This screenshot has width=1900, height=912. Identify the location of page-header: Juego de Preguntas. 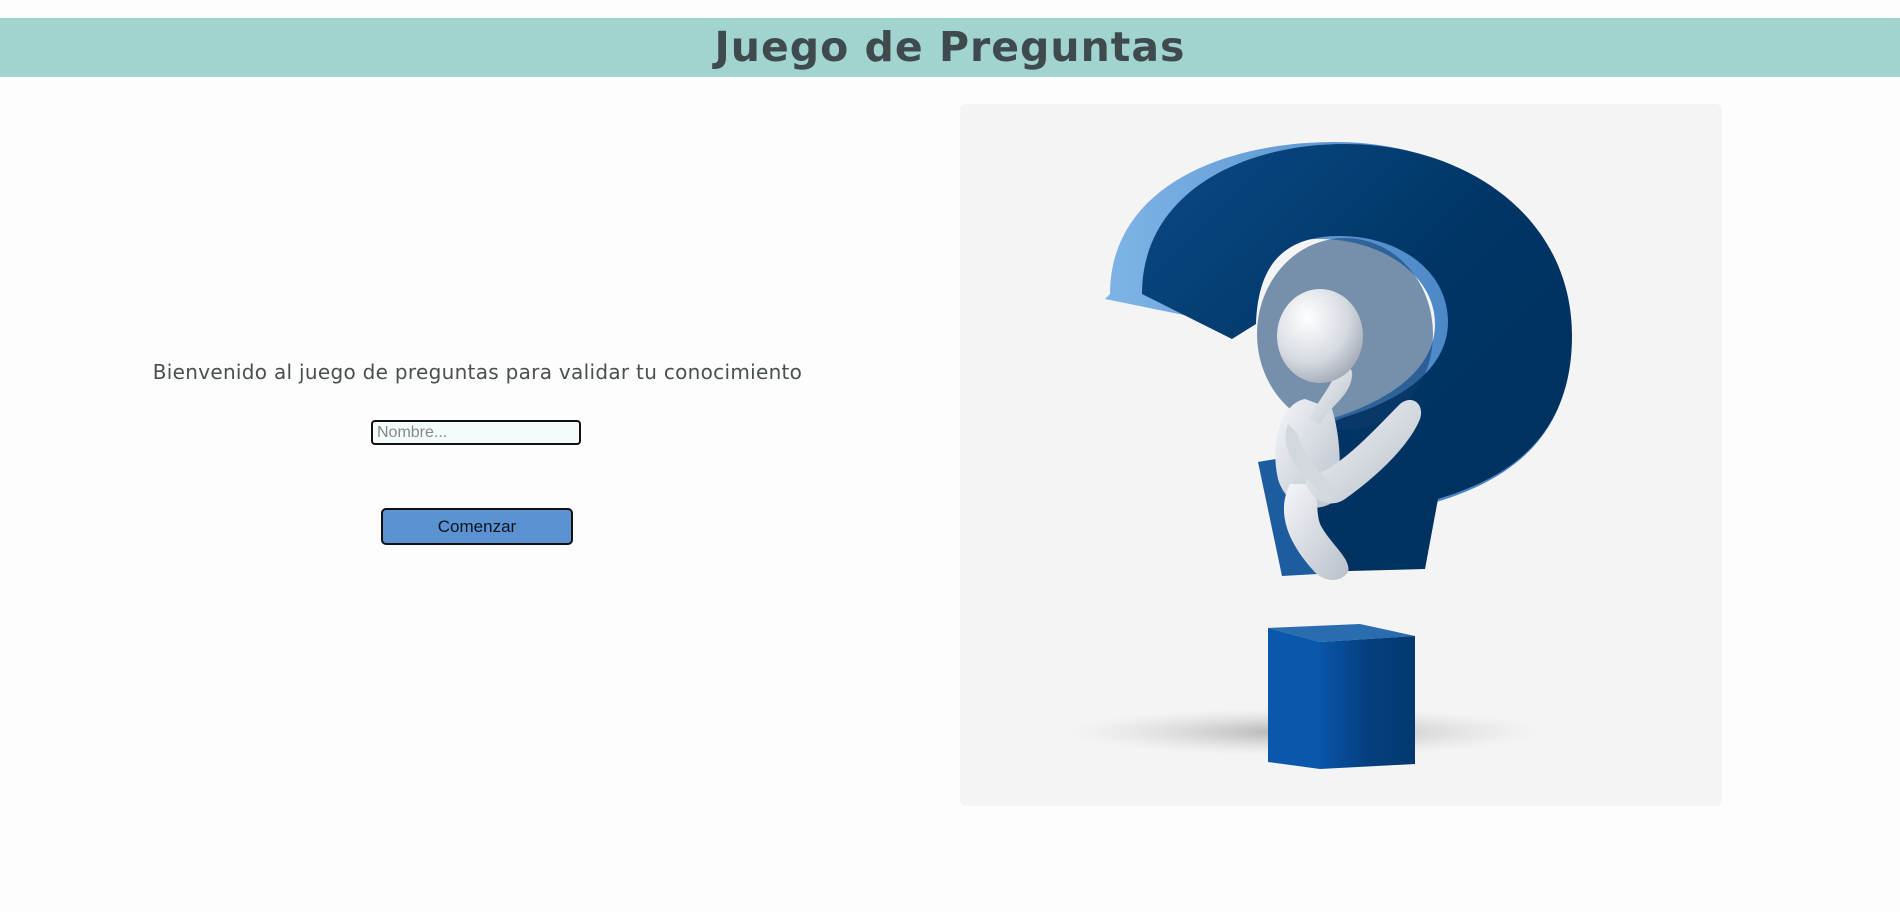
(950, 47).